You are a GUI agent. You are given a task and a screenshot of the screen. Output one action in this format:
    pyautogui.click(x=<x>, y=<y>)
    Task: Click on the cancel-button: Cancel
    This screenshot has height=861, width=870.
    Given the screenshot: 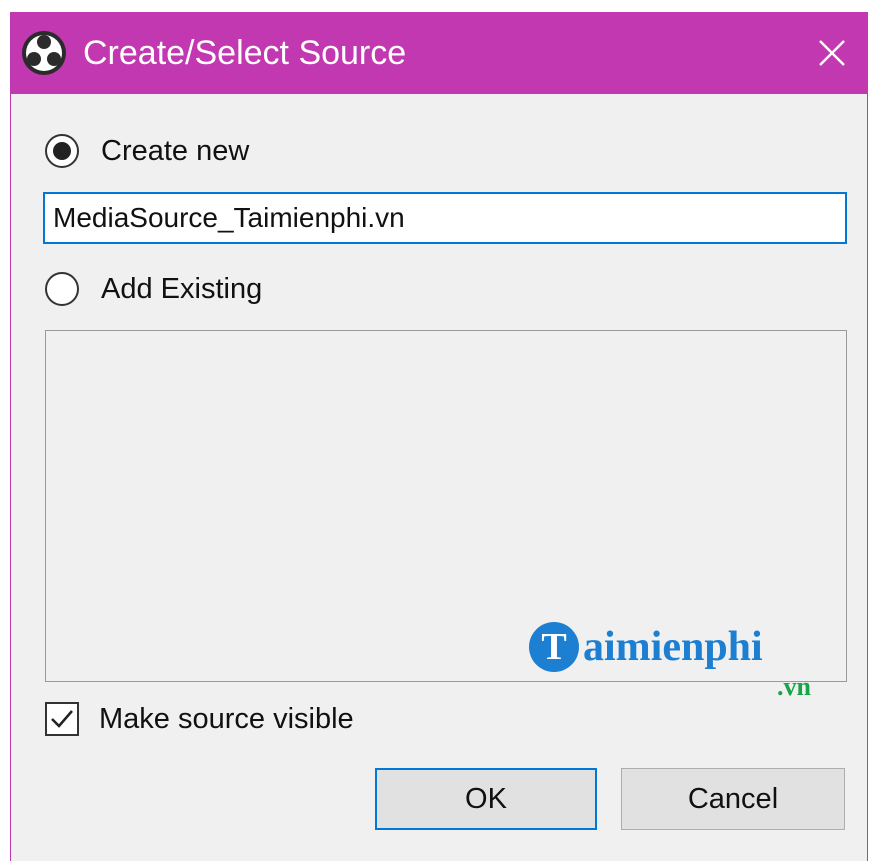 What is the action you would take?
    pyautogui.click(x=733, y=799)
    